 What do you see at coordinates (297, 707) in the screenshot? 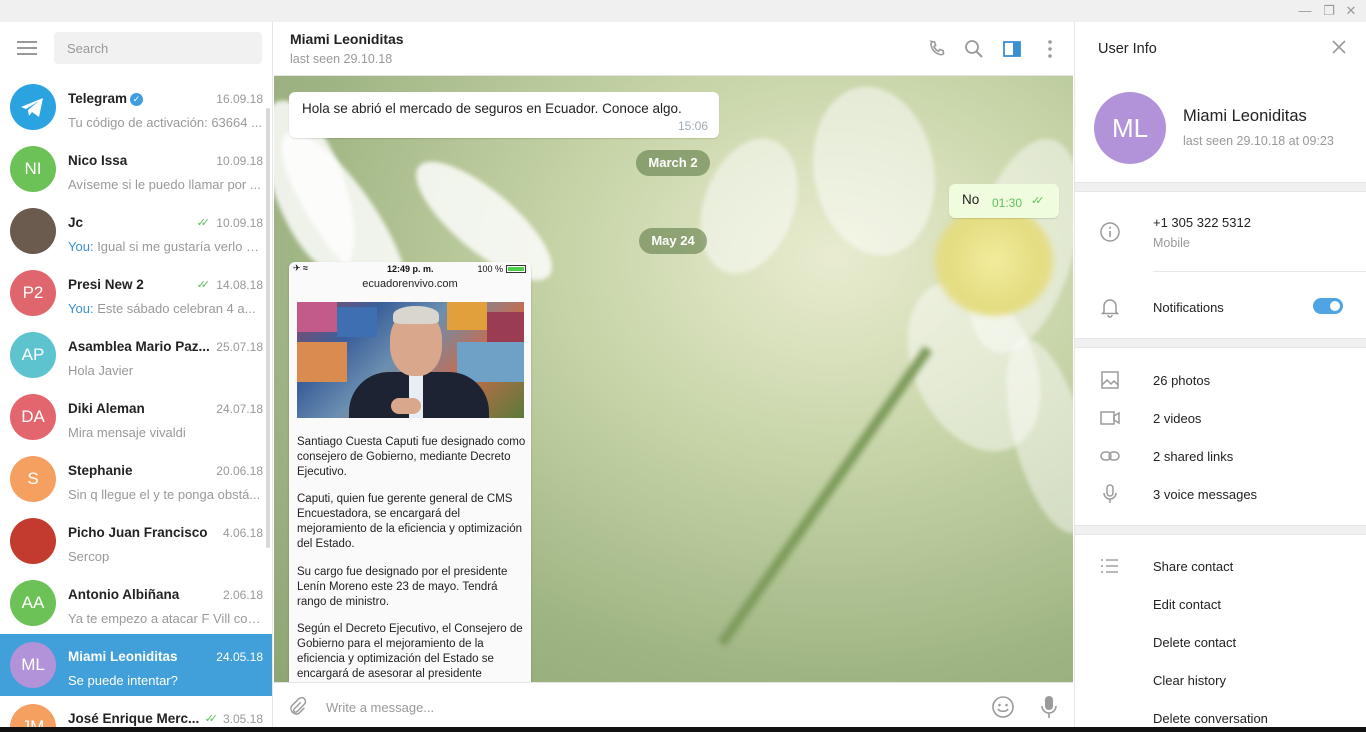
I see `attach-icon` at bounding box center [297, 707].